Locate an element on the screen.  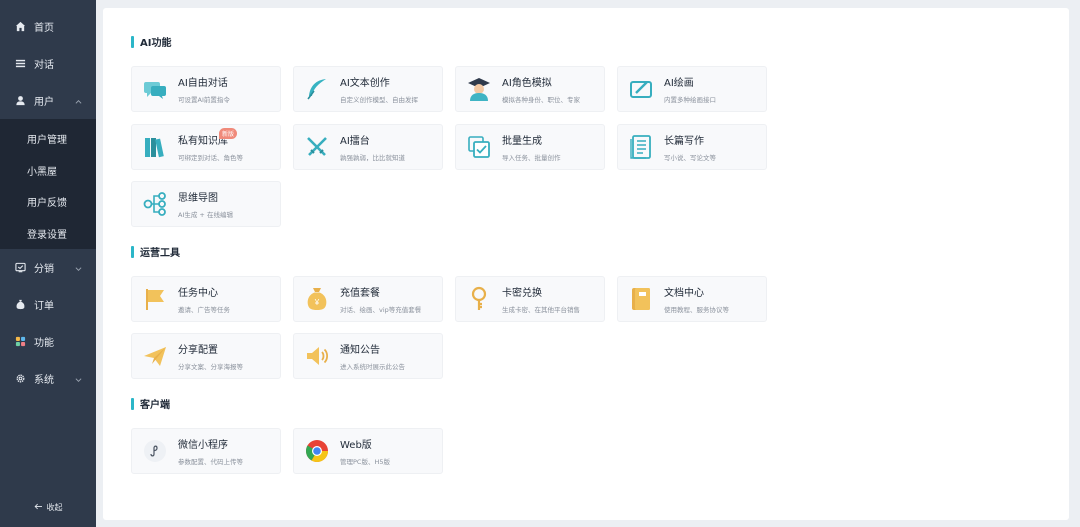
card-desc: AI生成 + 在线编辑 is located at coordinates (205, 215).